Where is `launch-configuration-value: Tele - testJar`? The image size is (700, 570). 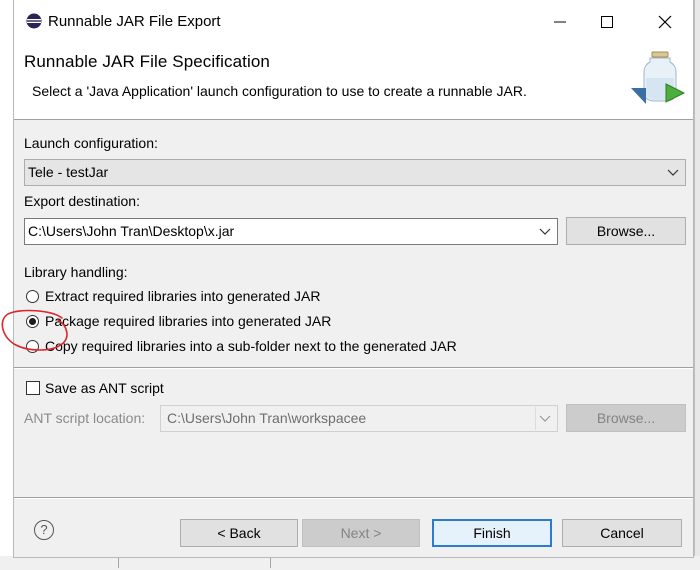
launch-configuration-value: Tele - testJar is located at coordinates (68, 172).